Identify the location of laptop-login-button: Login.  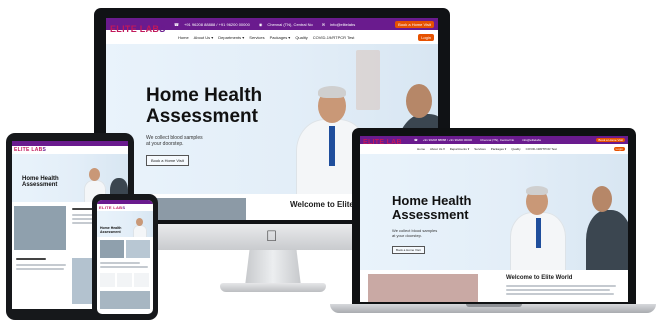
(619, 149).